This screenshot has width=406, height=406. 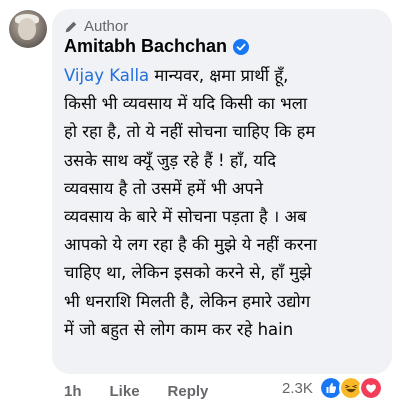 What do you see at coordinates (188, 273) in the screenshot?
I see `comment-line: चाहिए था, लेकिन इसको करने से, हाँ मुझे` at bounding box center [188, 273].